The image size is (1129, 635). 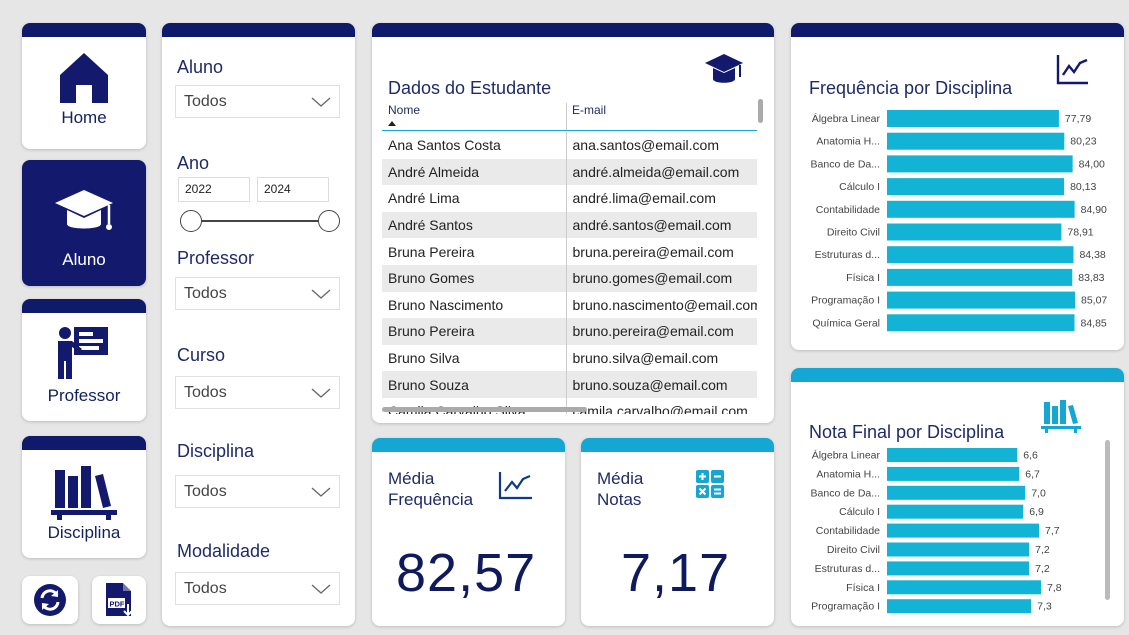 What do you see at coordinates (1094, 323) in the screenshot?
I see `data-label: 84,85` at bounding box center [1094, 323].